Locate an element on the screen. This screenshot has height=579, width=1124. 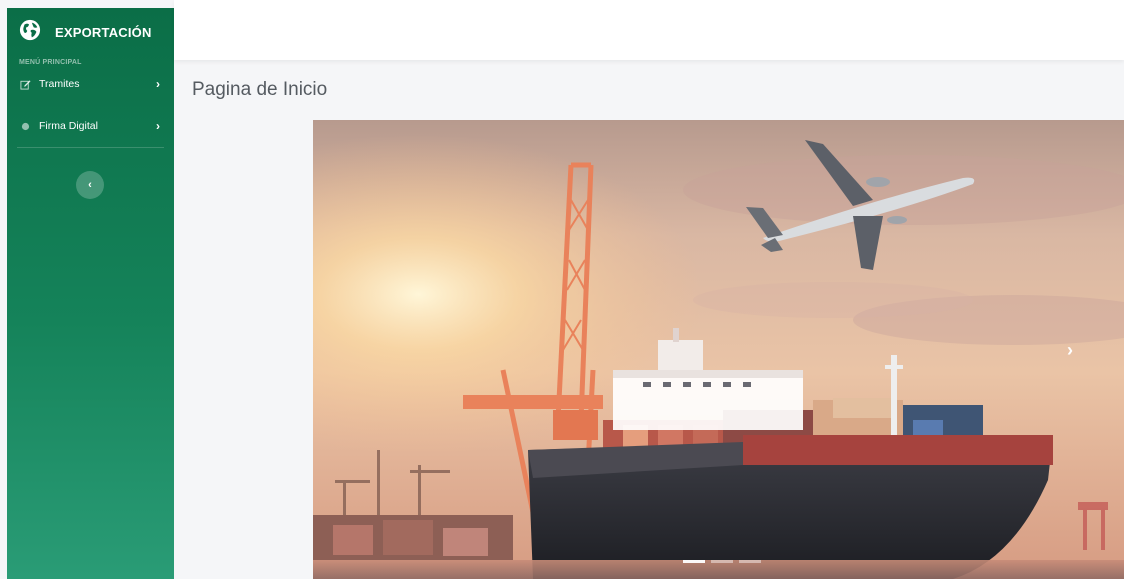
dot-icon is located at coordinates (25, 126).